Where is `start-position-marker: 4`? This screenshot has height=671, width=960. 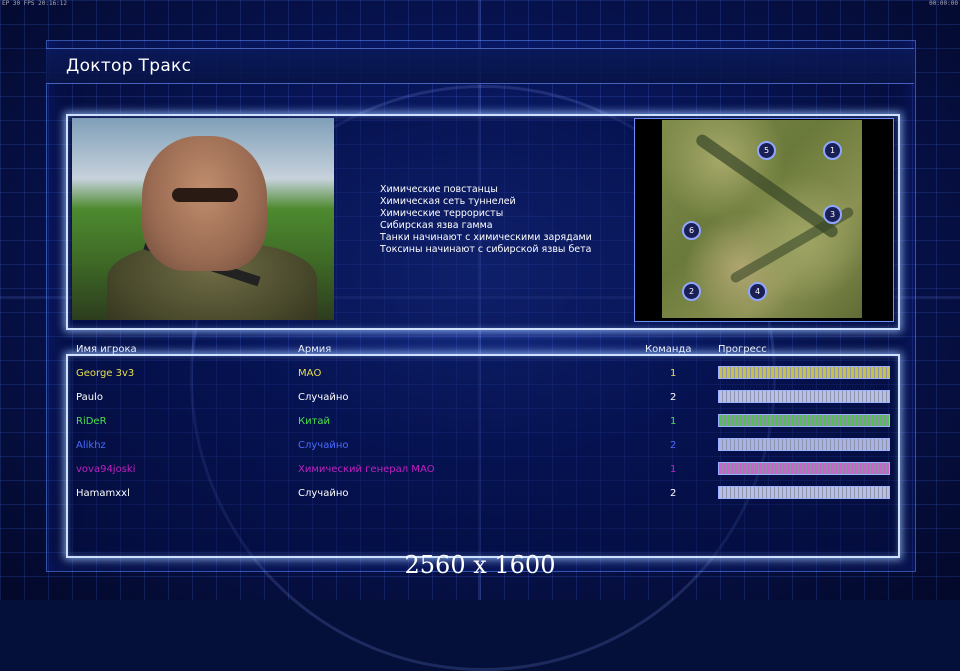
start-position-marker: 4 is located at coordinates (757, 291).